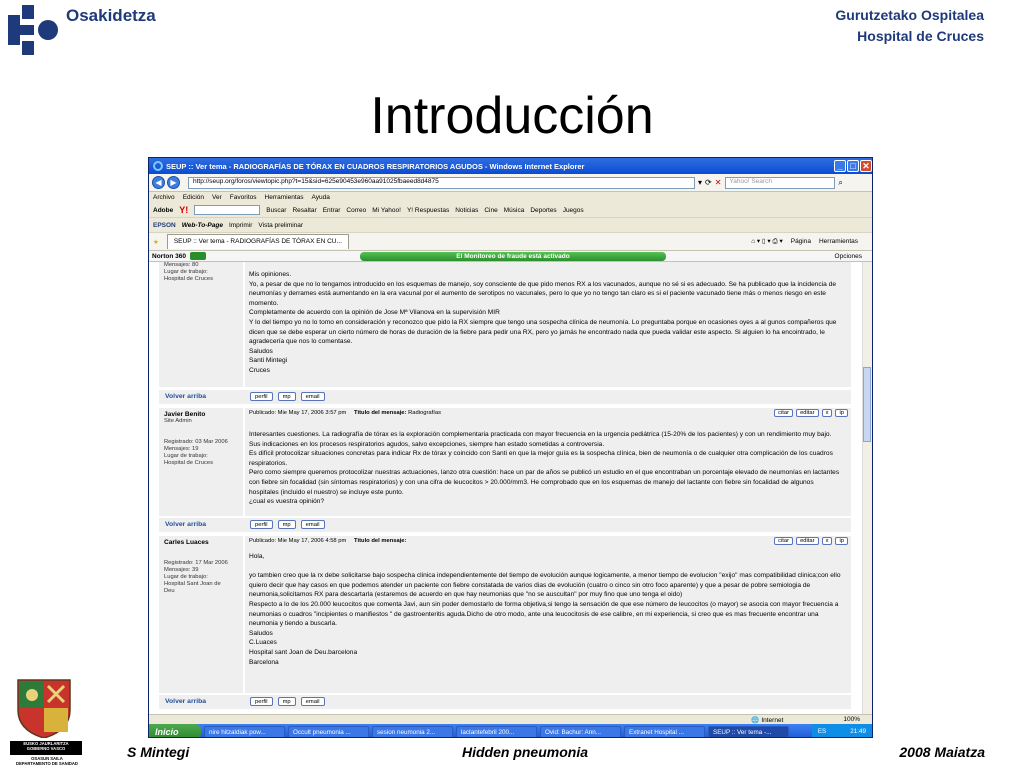 Image resolution: width=1024 pixels, height=768 pixels. Describe the element at coordinates (708, 183) in the screenshot. I see `refresh-icon: ⟳` at that location.